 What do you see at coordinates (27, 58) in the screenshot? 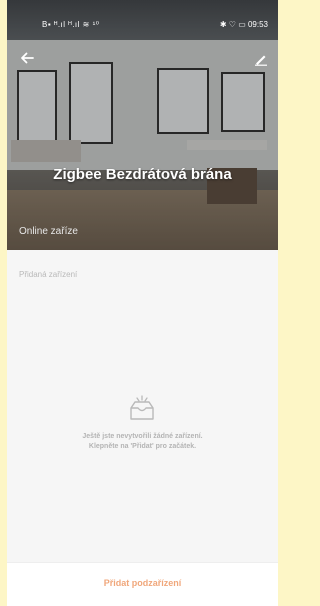
I see `arrow-left-icon` at bounding box center [27, 58].